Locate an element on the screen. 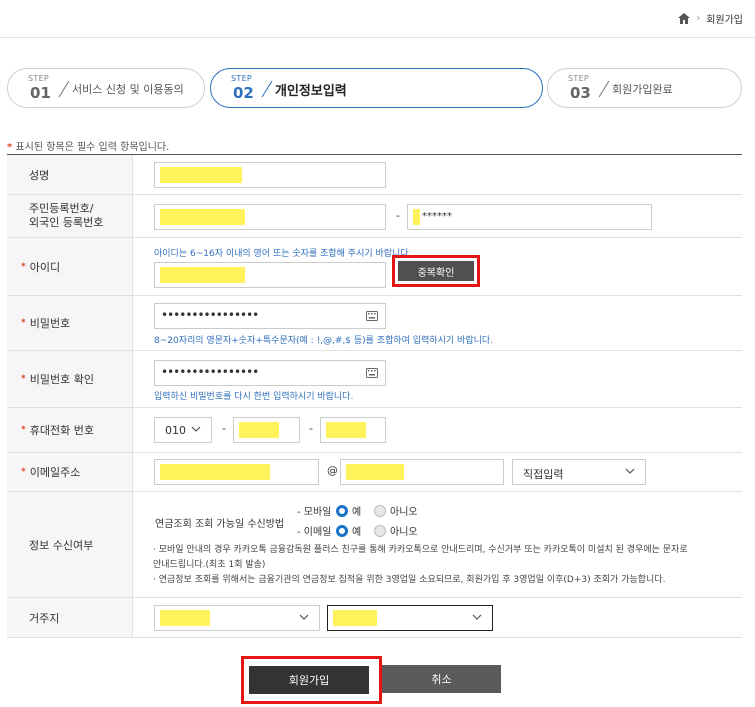  row-rrn: 주민등록번호/ 외국인 등록번호 - ****** is located at coordinates (374, 216).